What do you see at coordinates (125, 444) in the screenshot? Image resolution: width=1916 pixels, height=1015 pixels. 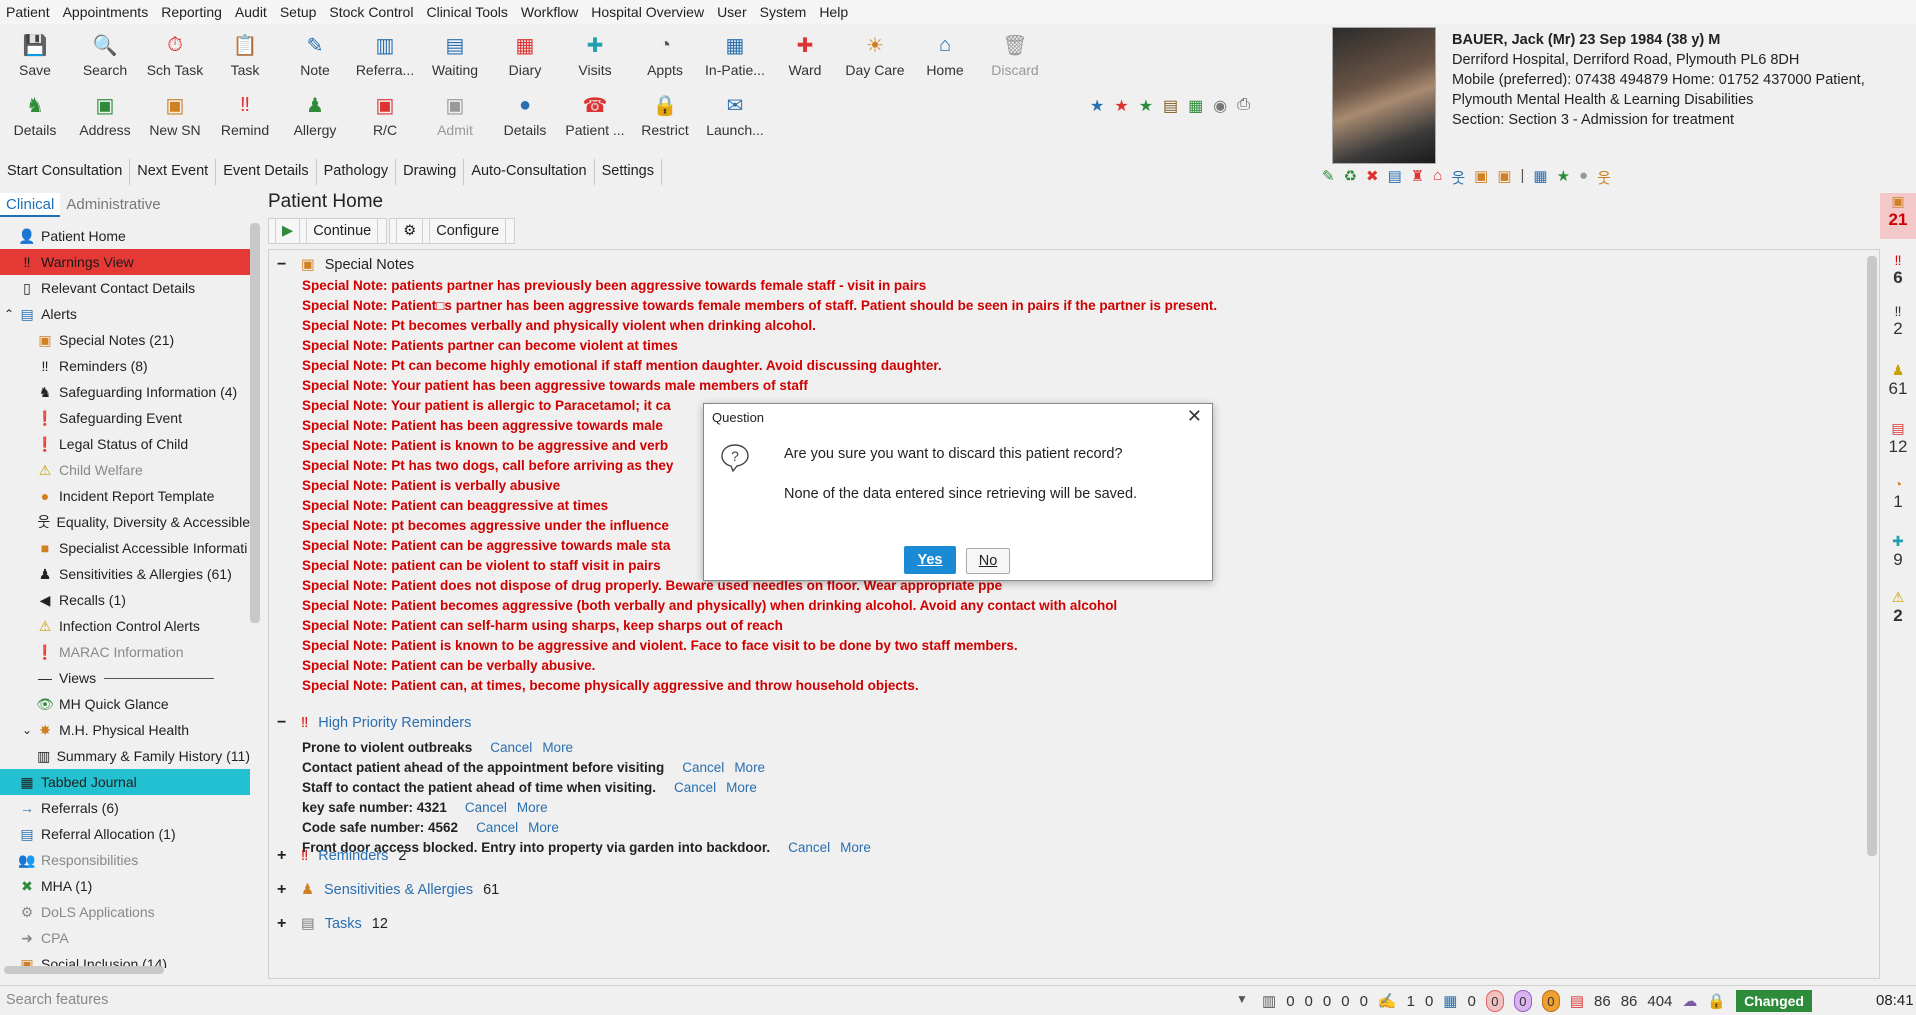 I see `sidebar-item-legal-status-of-child: ❗ Legal Status of Child` at bounding box center [125, 444].